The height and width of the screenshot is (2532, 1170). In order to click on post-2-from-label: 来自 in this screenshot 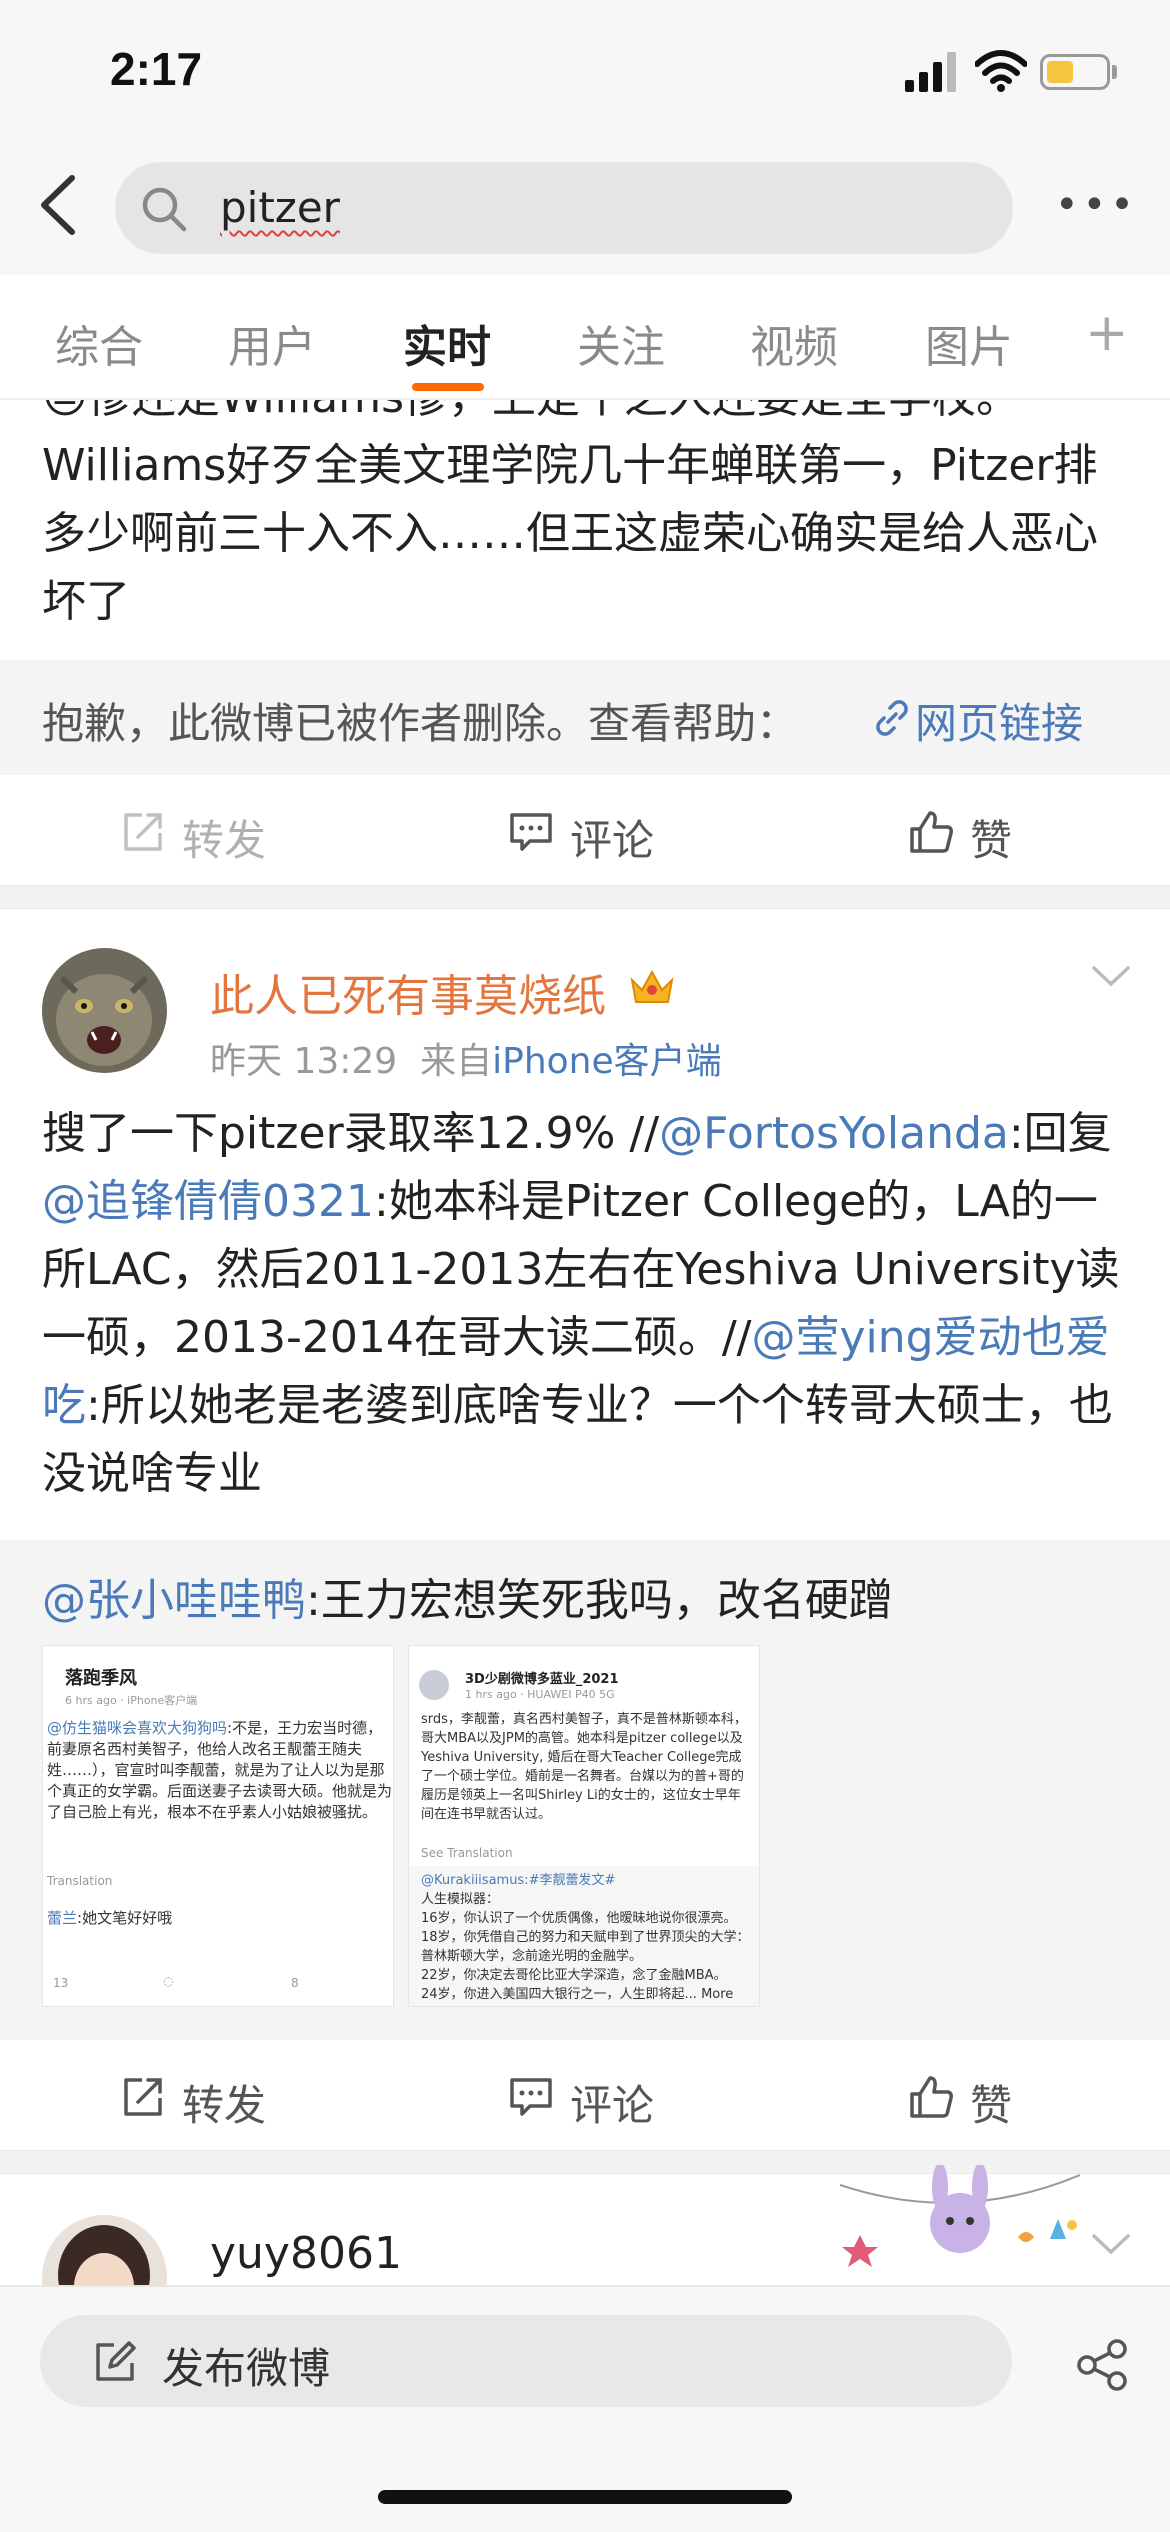, I will do `click(456, 1061)`.